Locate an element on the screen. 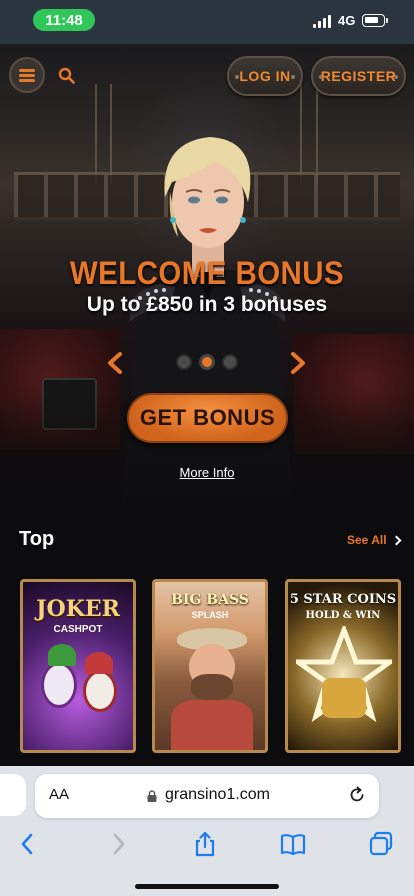  game-title: BIG BASS is located at coordinates (210, 600).